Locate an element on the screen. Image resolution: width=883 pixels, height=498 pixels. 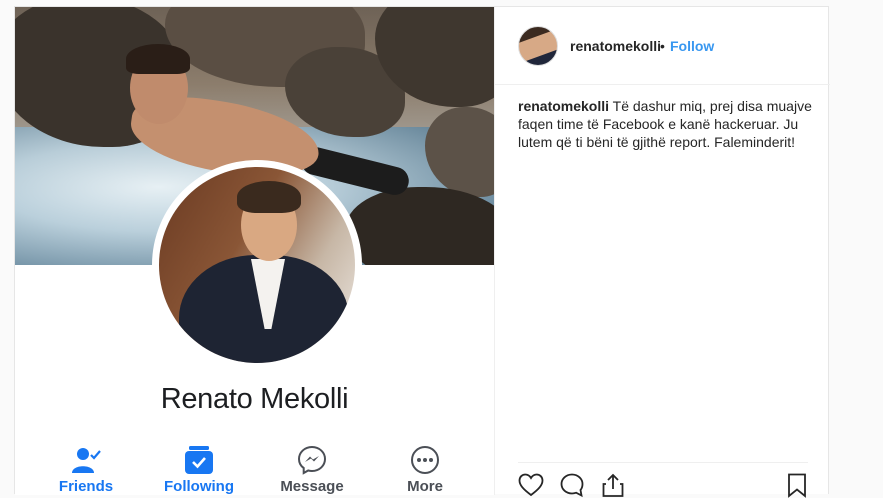
message-label: Message is located at coordinates (312, 486).